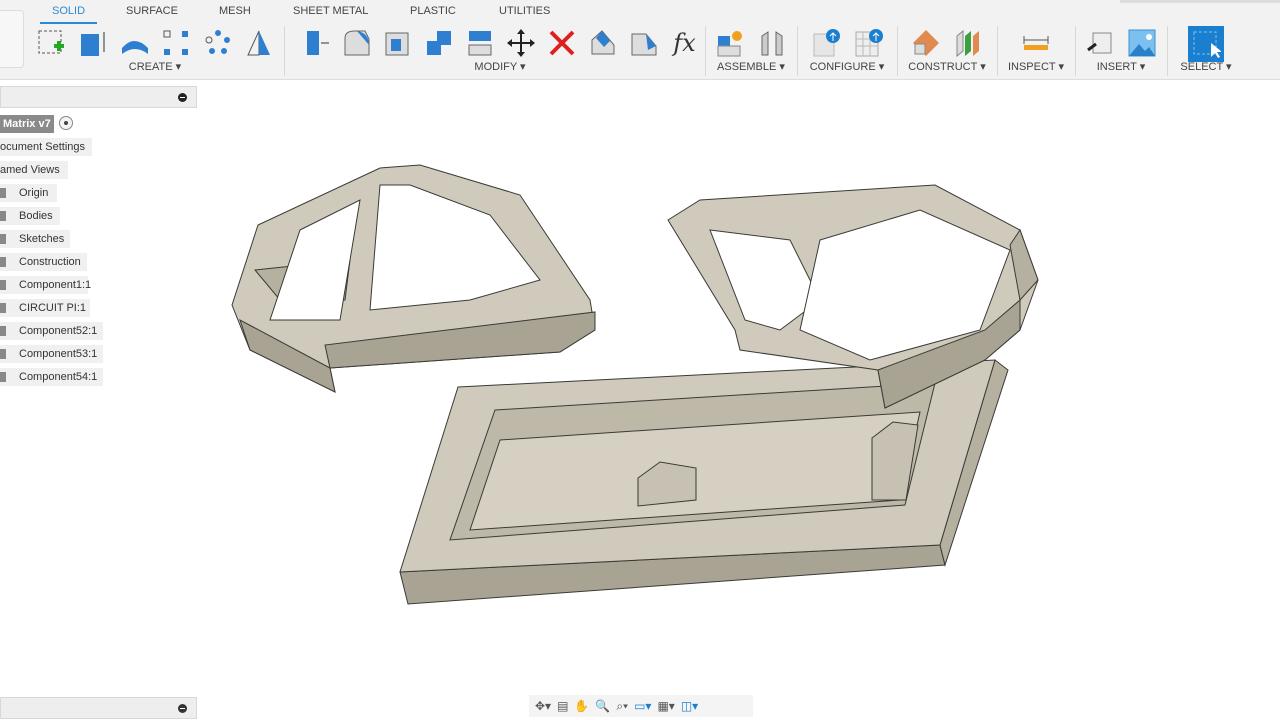  Describe the element at coordinates (562, 706) in the screenshot. I see `look-at-icon: ▤` at that location.